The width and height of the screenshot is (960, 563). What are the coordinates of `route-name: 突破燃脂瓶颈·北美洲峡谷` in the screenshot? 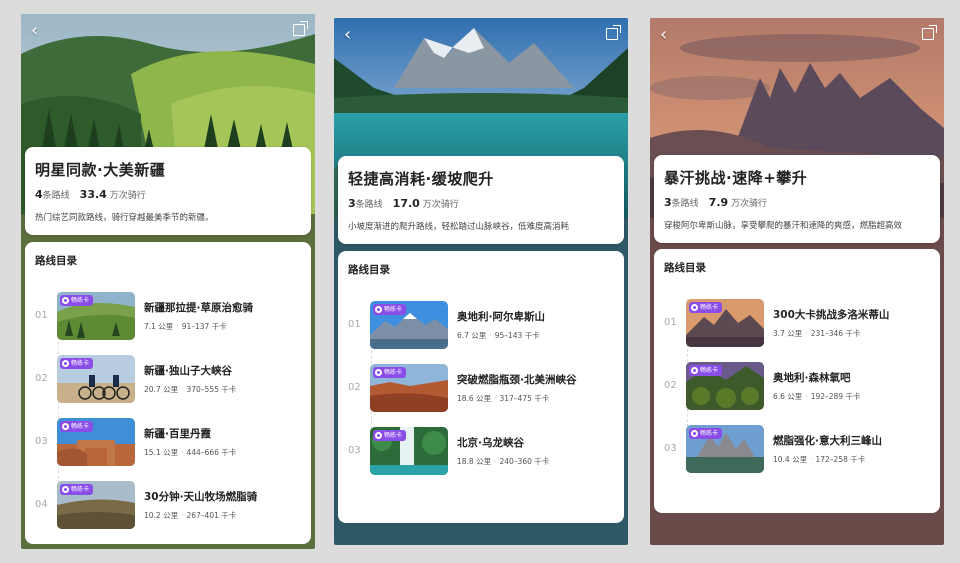 It's located at (517, 379).